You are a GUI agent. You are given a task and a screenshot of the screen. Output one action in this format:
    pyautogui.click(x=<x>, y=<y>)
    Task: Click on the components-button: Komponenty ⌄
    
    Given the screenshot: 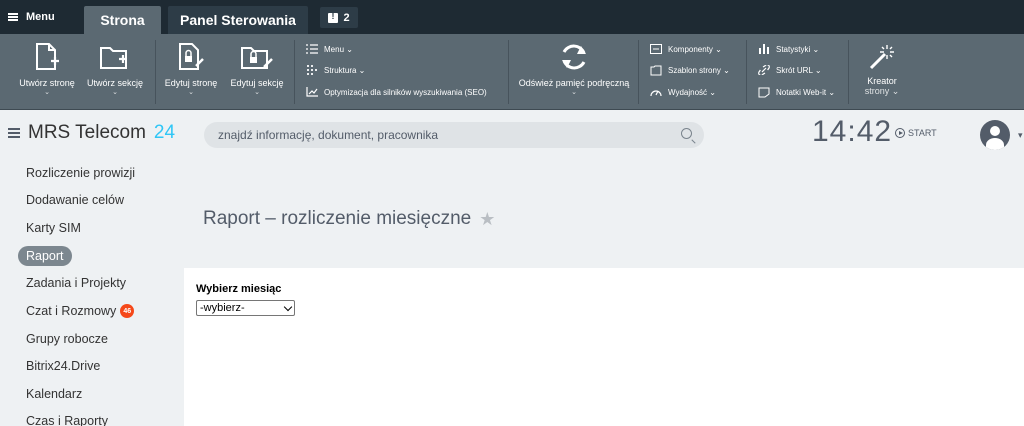 What is the action you would take?
    pyautogui.click(x=686, y=49)
    